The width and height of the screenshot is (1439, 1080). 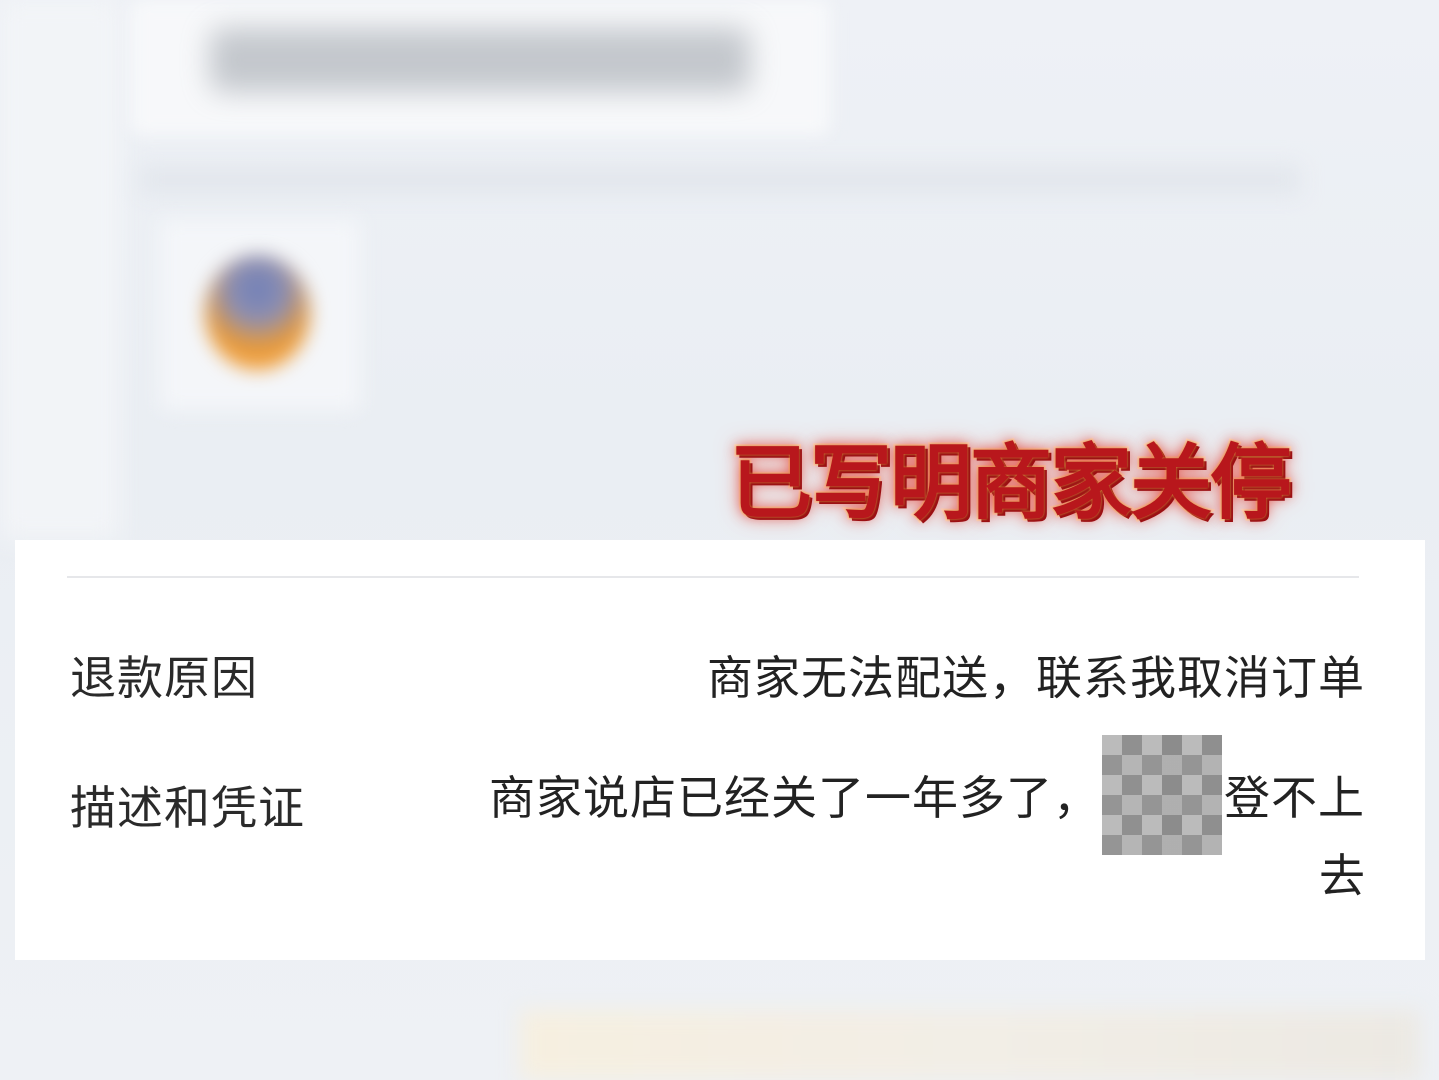 What do you see at coordinates (257, 312) in the screenshot?
I see `avatar` at bounding box center [257, 312].